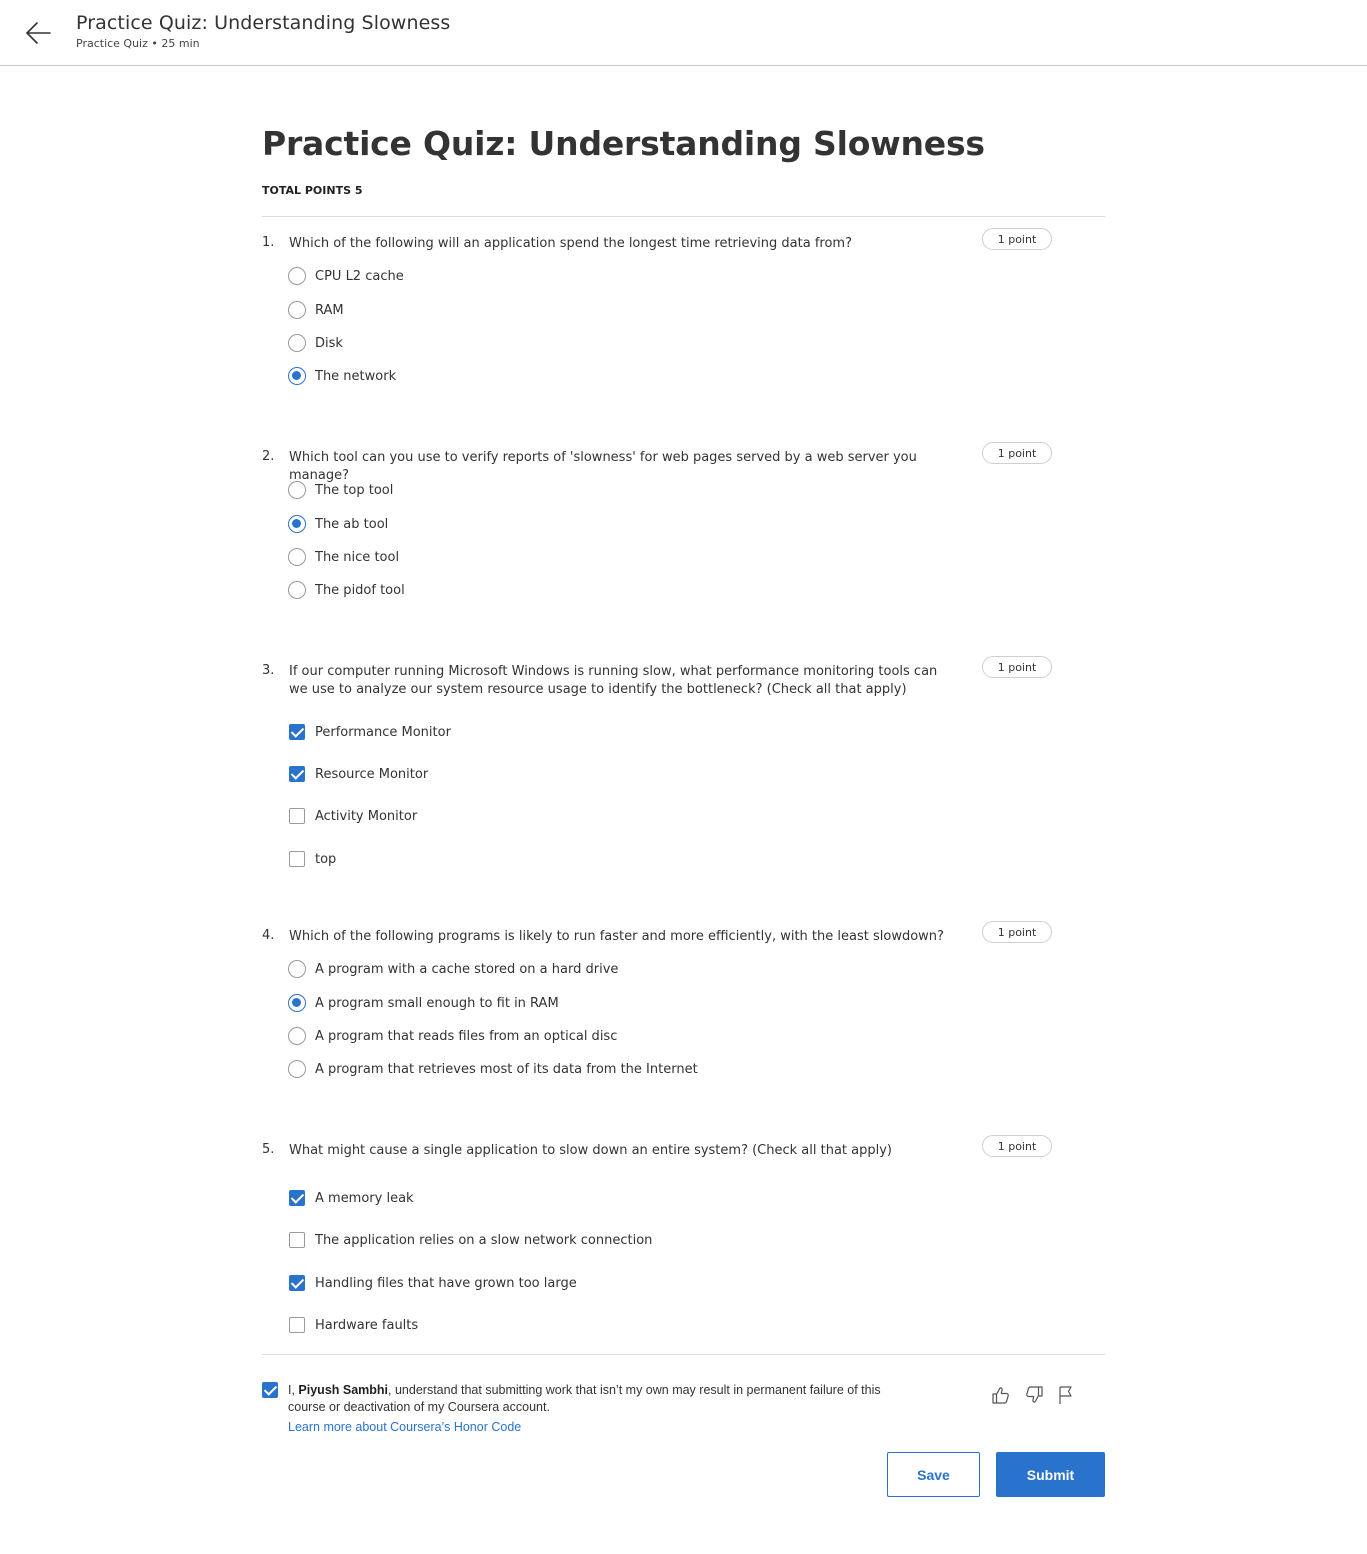  Describe the element at coordinates (366, 816) in the screenshot. I see `answer-option-label: Activity Monitor` at that location.